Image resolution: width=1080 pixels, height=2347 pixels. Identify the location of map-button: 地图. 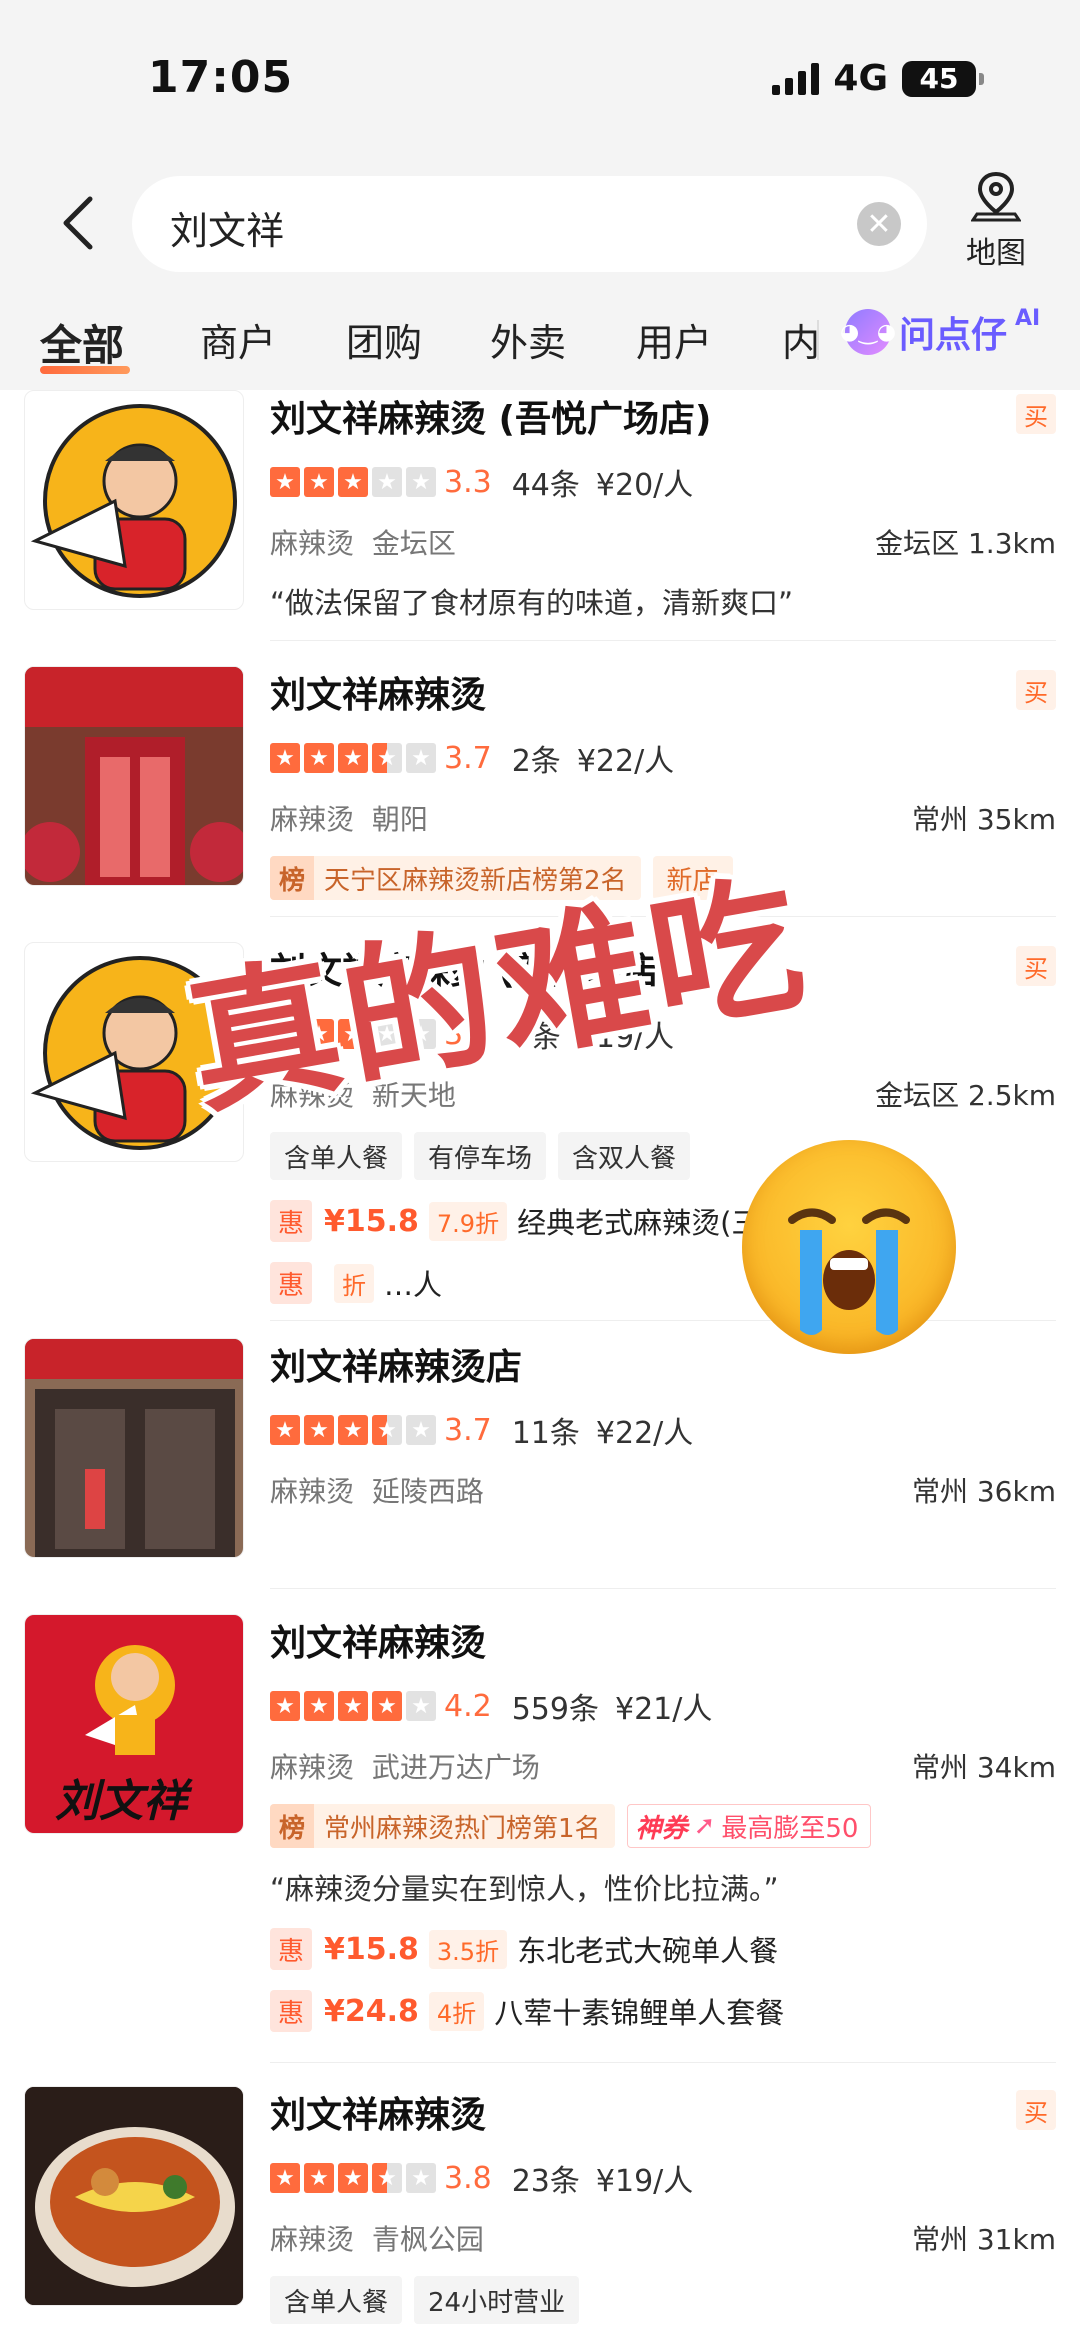
(996, 221).